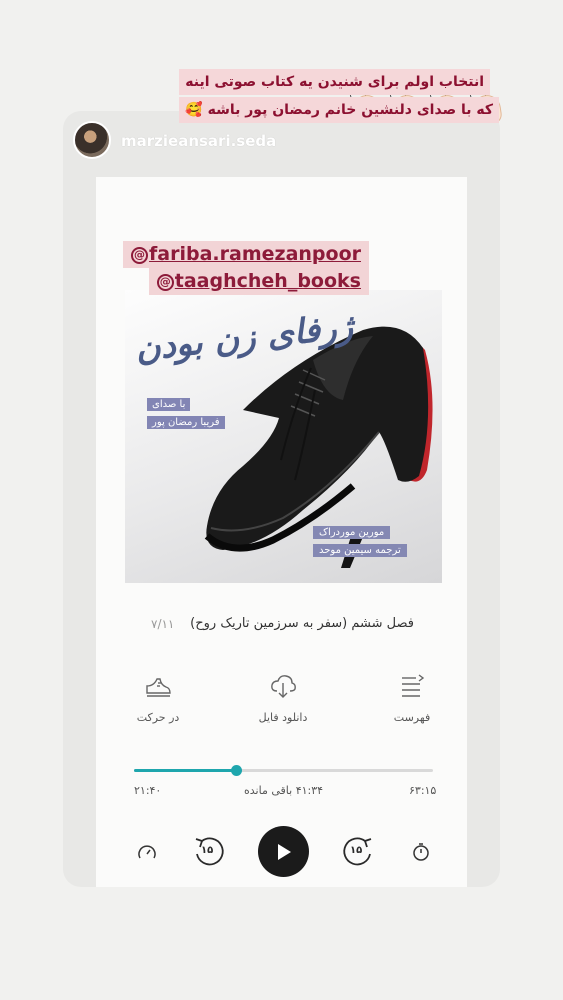 The image size is (563, 1000). I want to click on play-button, so click(283, 851).